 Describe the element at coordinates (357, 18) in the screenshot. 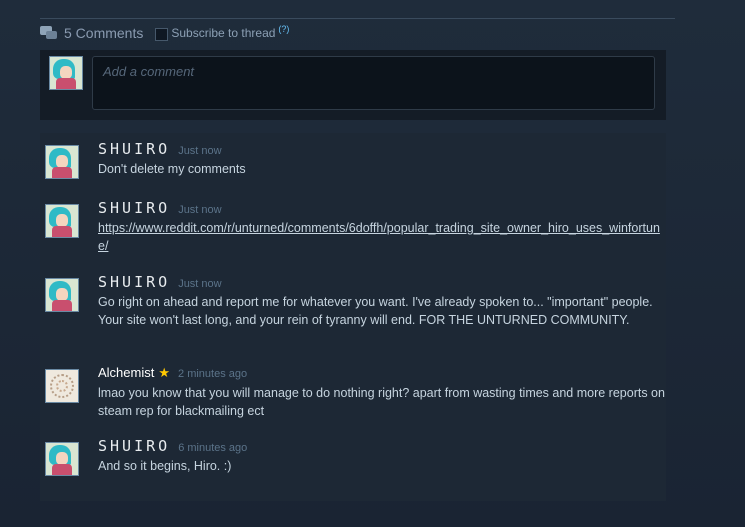

I see `header-divider` at that location.